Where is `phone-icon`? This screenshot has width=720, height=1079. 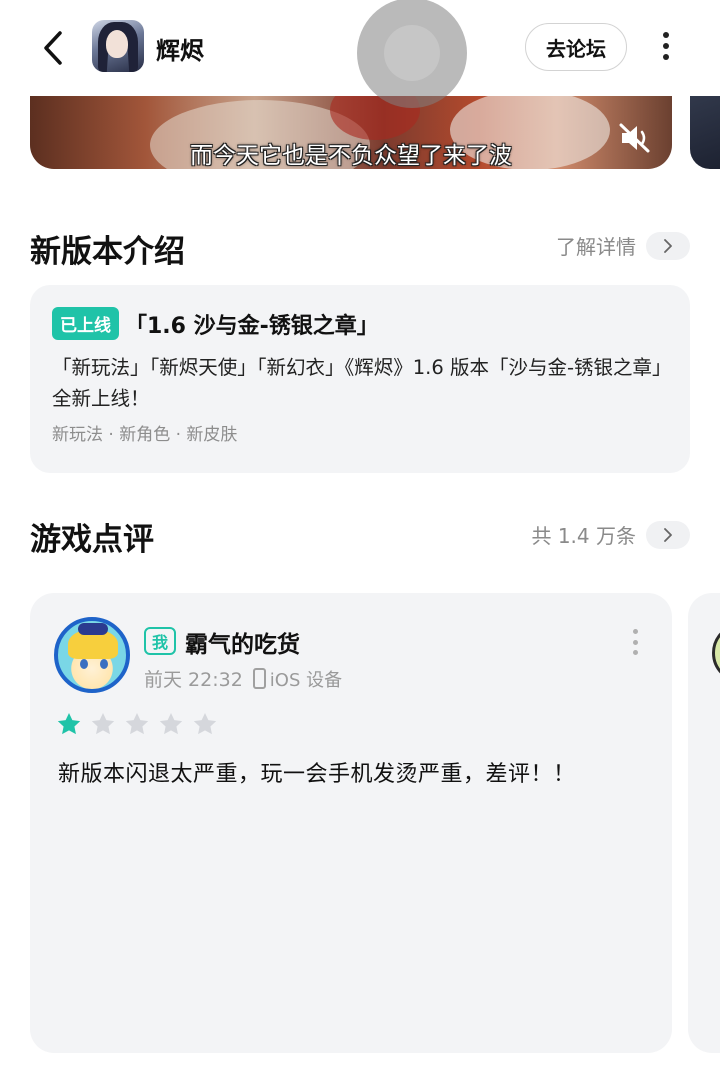
phone-icon is located at coordinates (259, 678).